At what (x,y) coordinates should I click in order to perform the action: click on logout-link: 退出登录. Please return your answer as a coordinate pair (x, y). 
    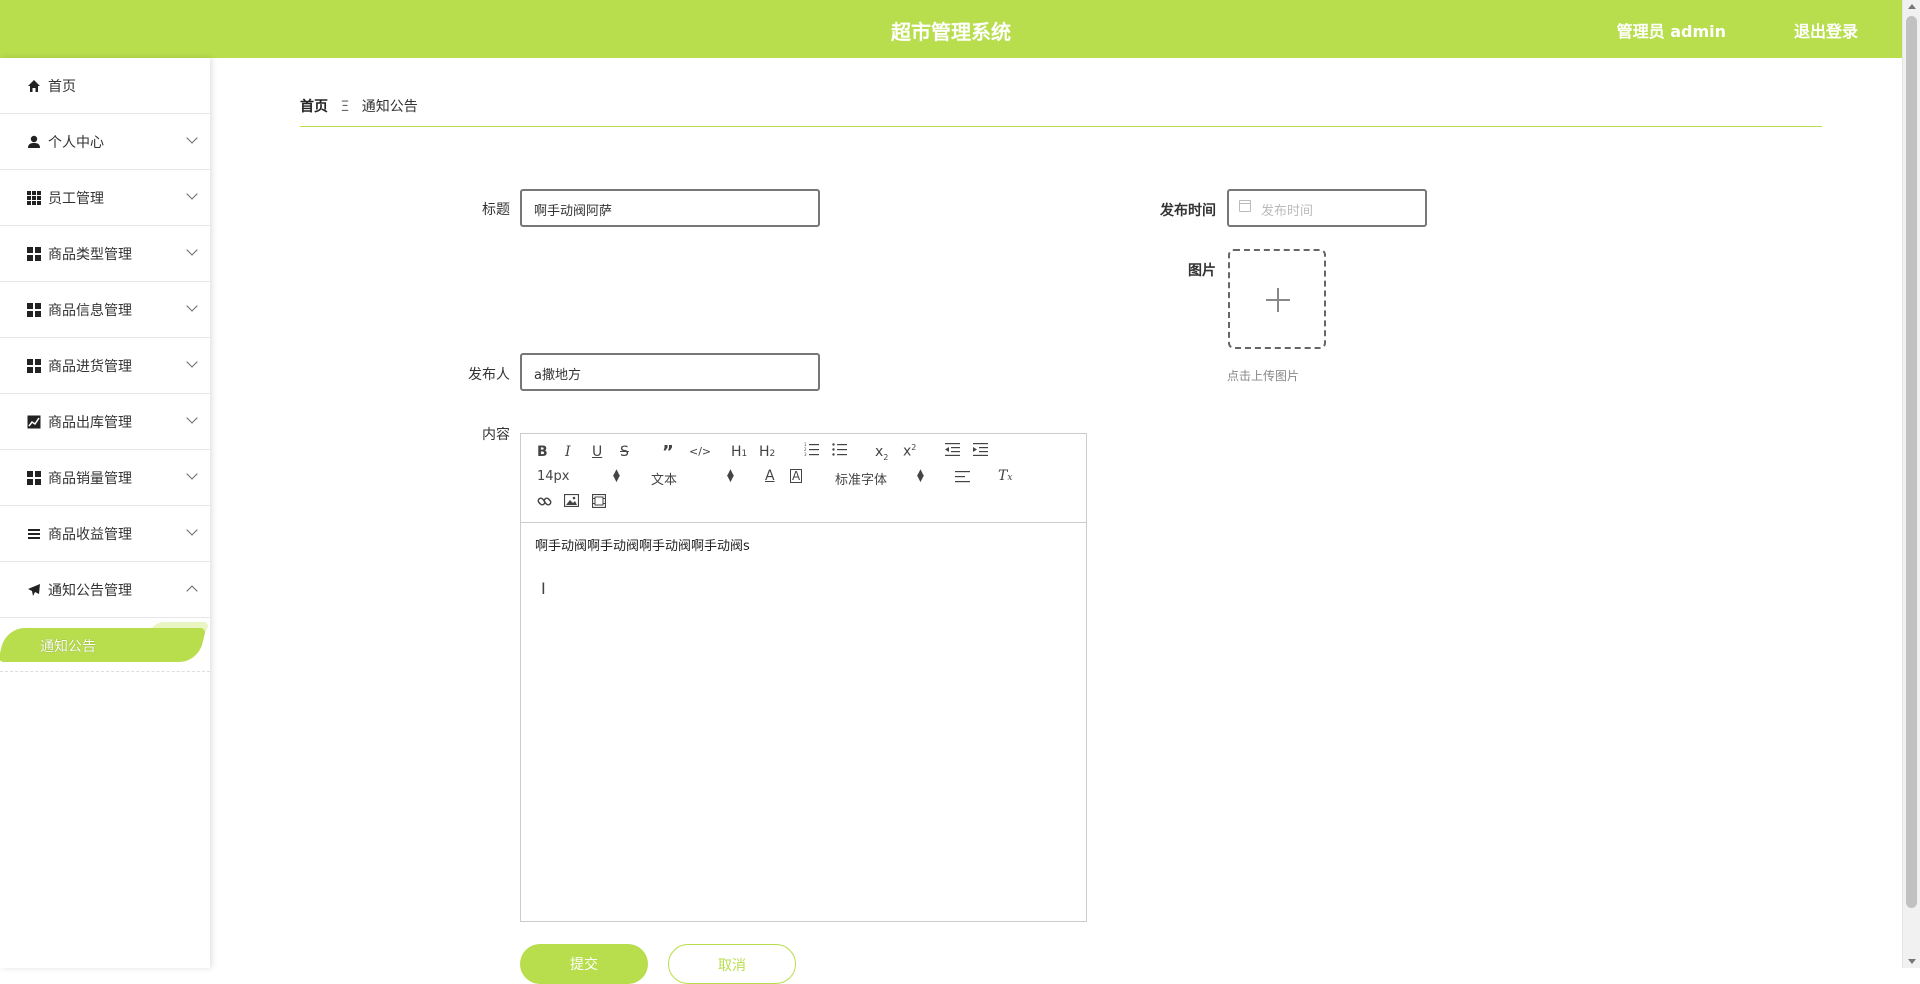
    Looking at the image, I should click on (1826, 30).